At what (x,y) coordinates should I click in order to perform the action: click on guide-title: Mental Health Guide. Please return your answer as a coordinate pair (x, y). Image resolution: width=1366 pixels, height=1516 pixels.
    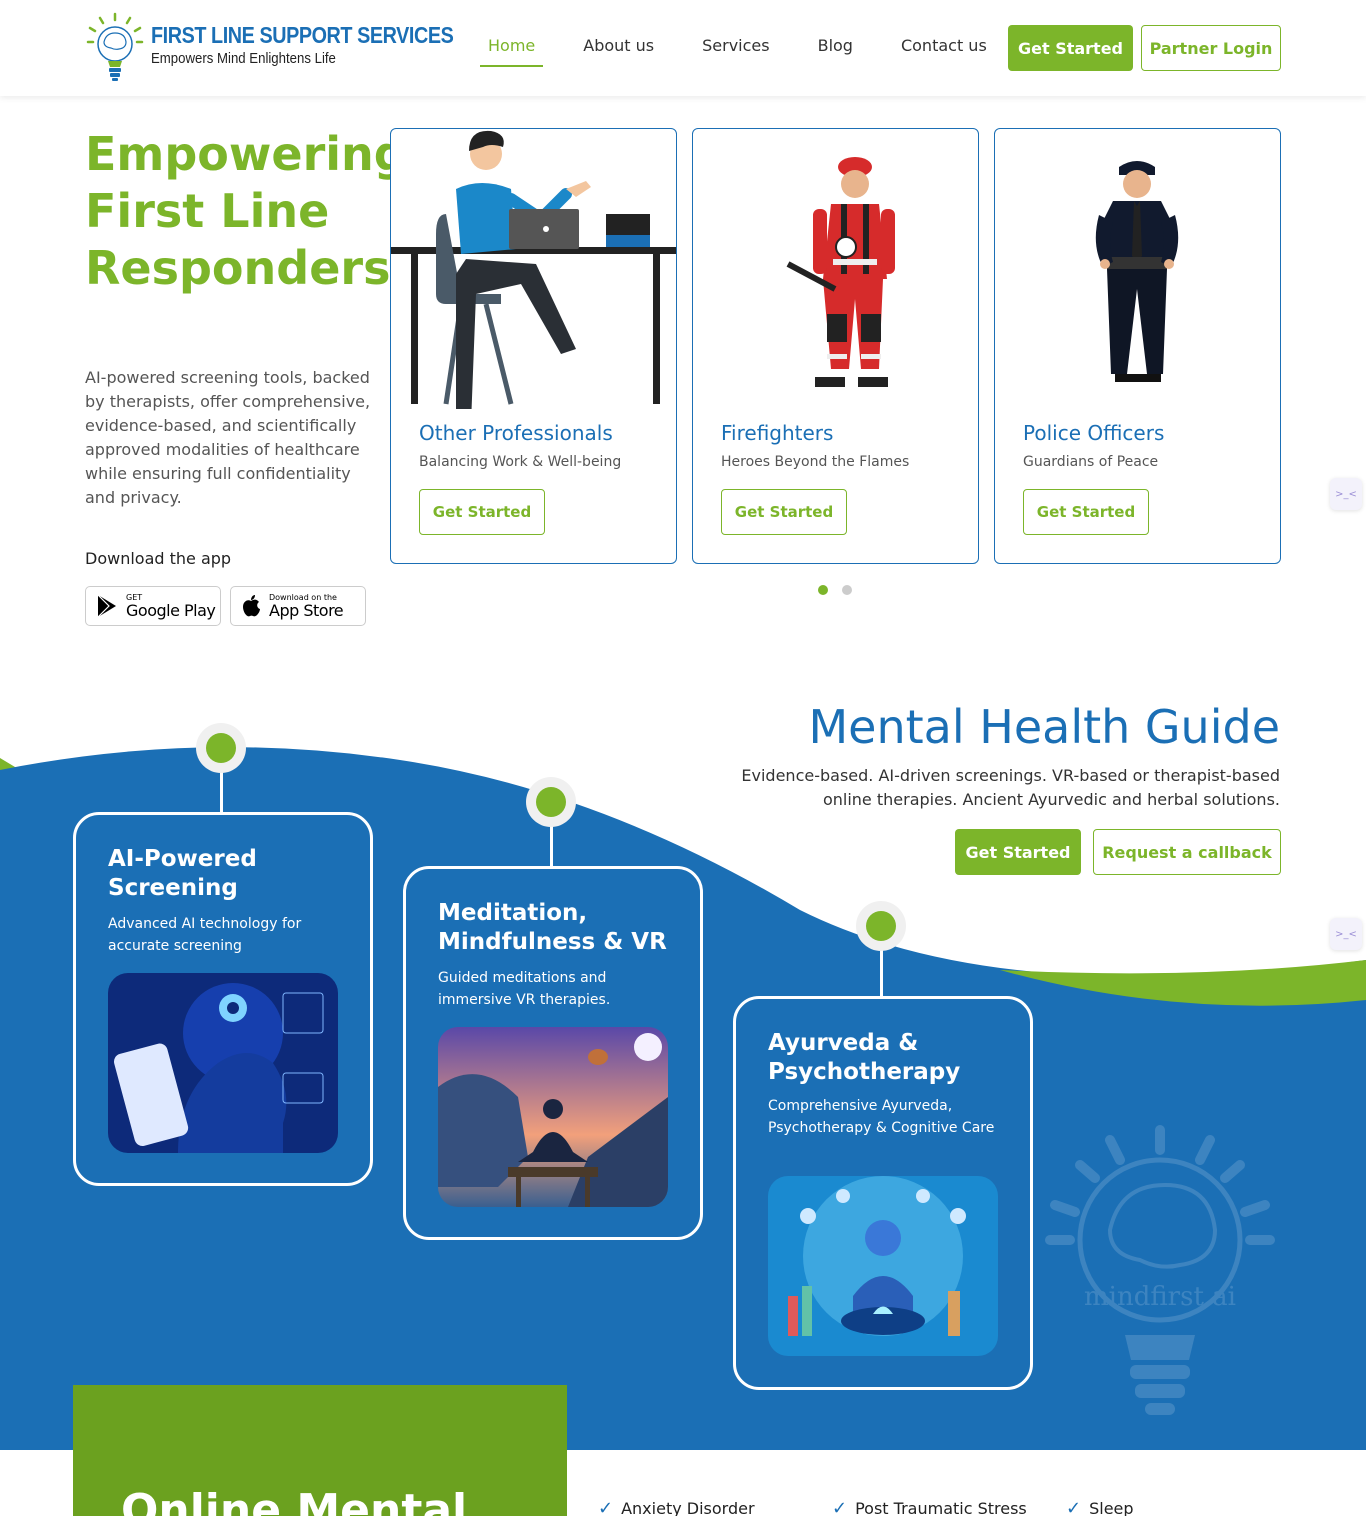
    Looking at the image, I should click on (1044, 727).